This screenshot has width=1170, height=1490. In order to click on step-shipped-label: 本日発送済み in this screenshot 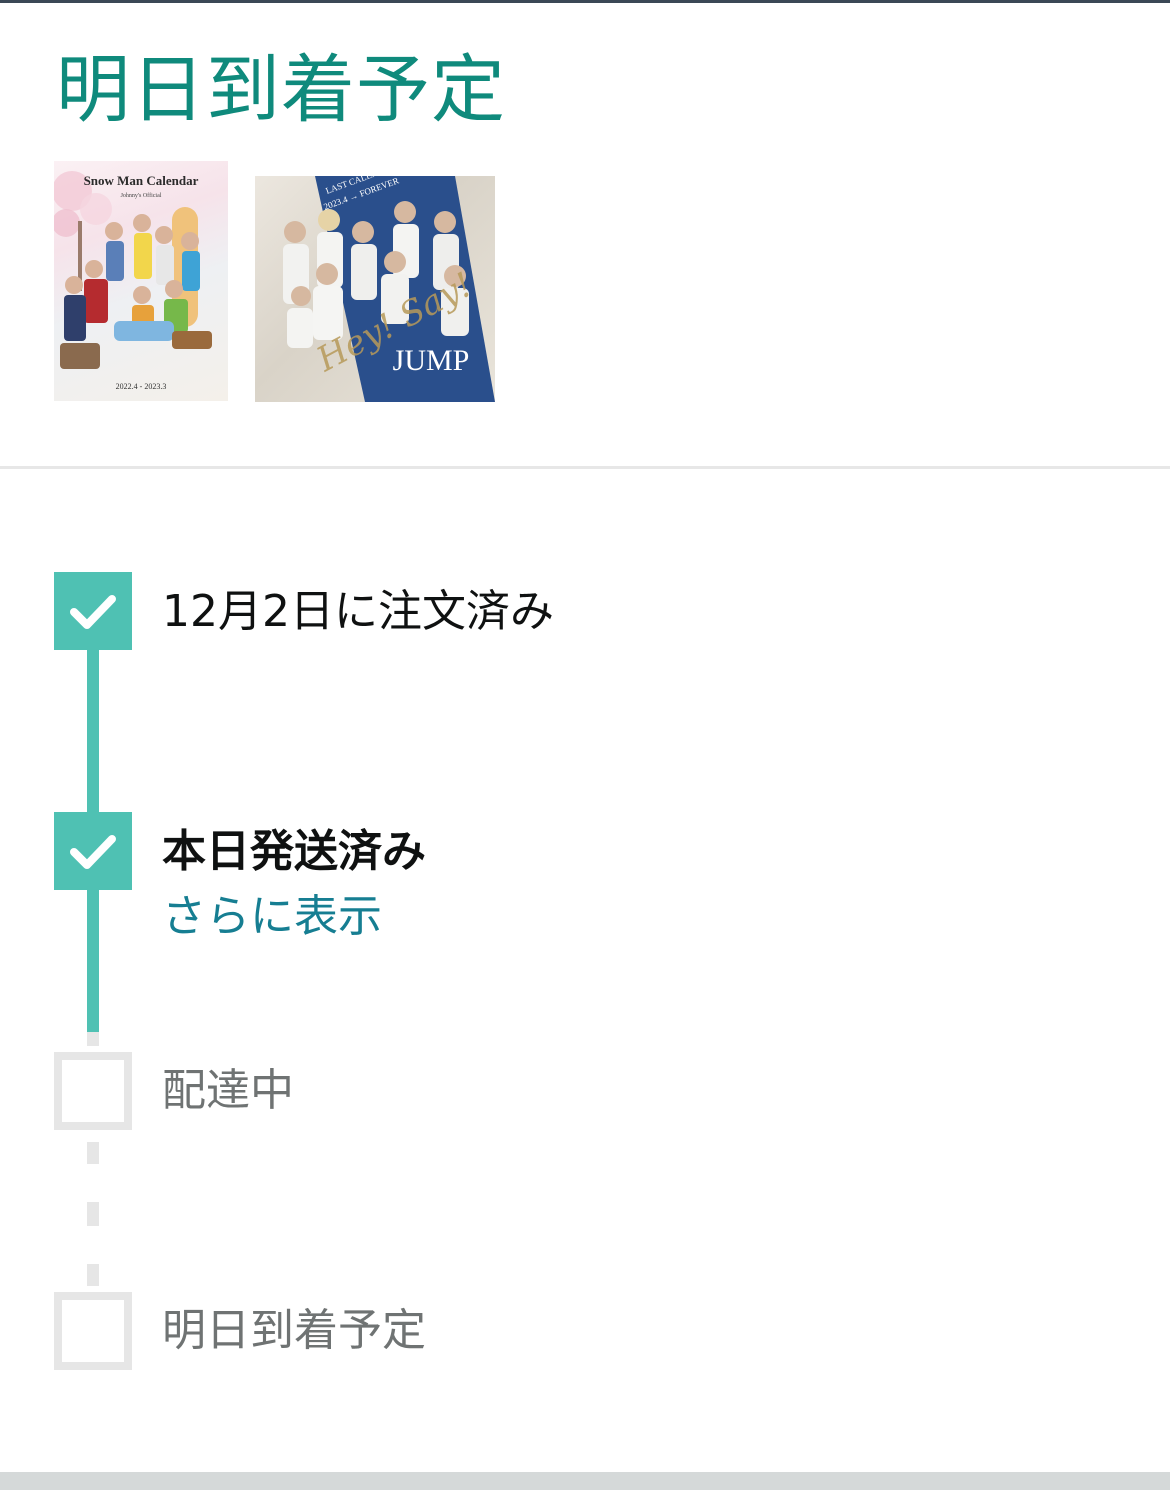, I will do `click(294, 851)`.